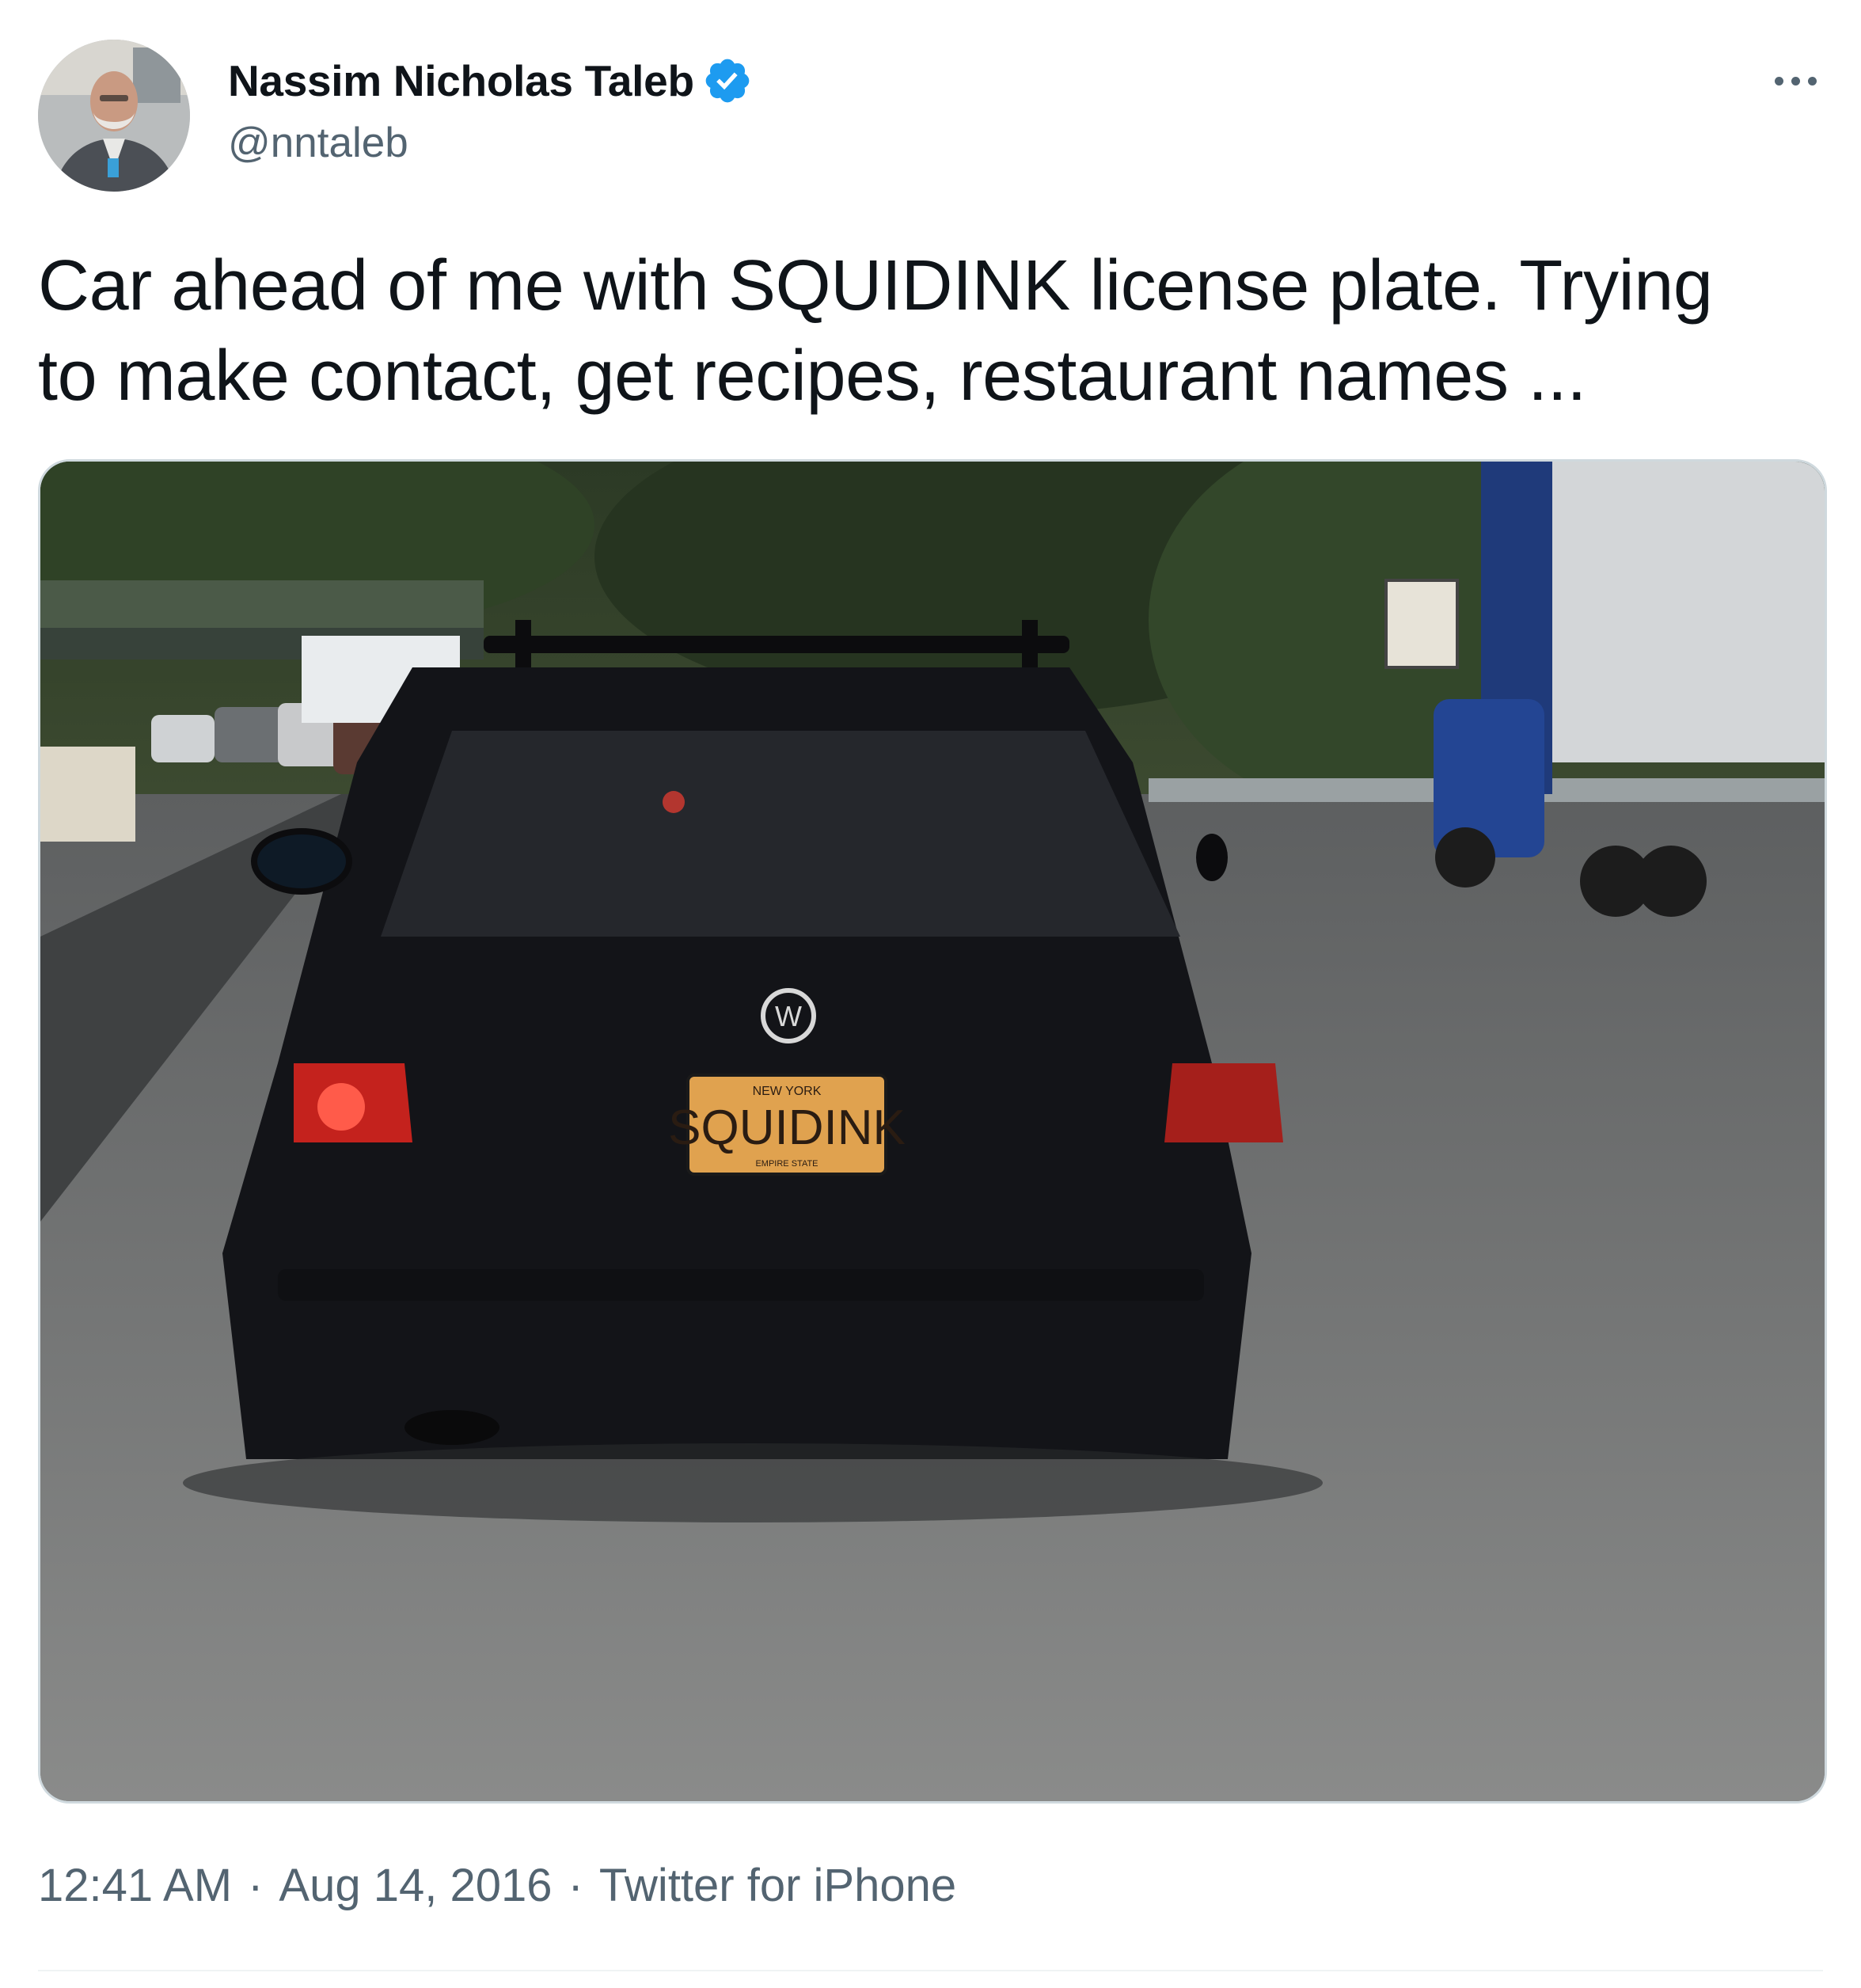 The width and height of the screenshot is (1861, 1988). Describe the element at coordinates (789, 1016) in the screenshot. I see `svg-text: W` at that location.